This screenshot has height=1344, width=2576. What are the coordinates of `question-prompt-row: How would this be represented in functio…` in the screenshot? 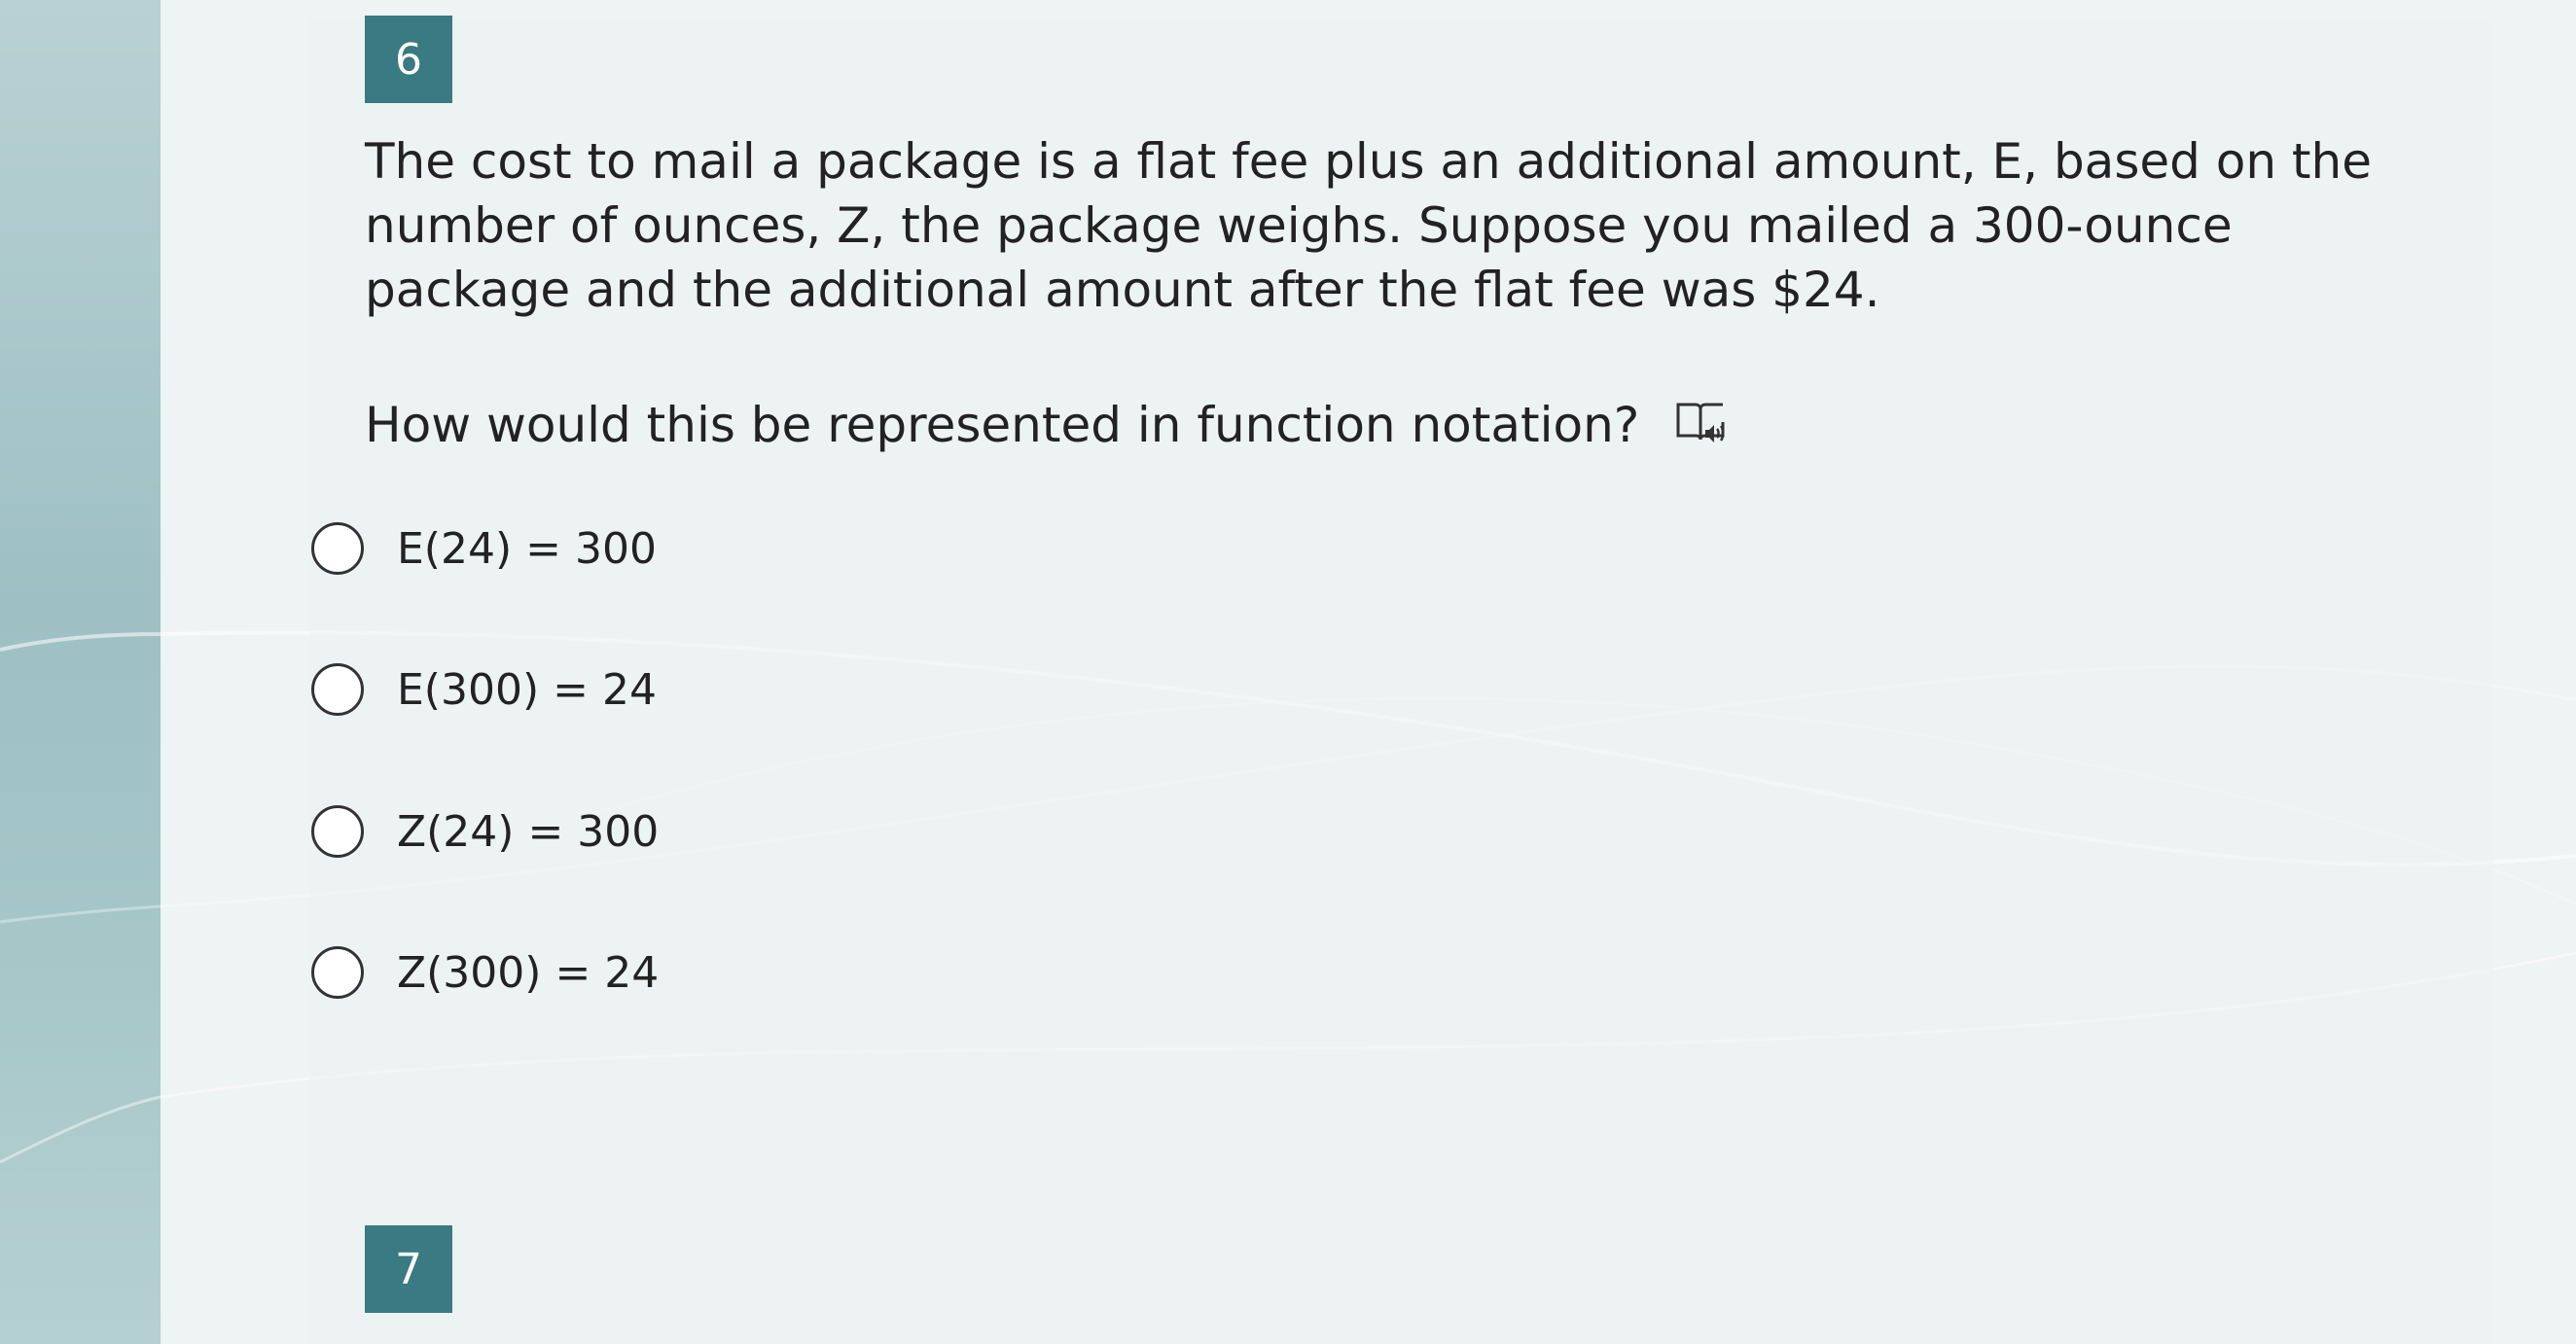 It's located at (1047, 425).